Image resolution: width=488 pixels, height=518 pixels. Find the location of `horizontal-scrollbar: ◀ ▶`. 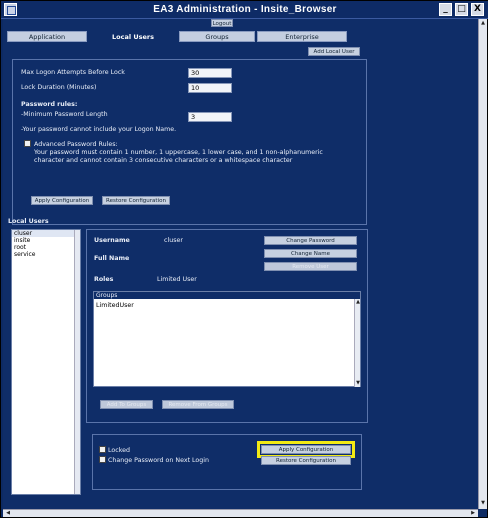

horizontal-scrollbar: ◀ ▶ is located at coordinates (240, 513).